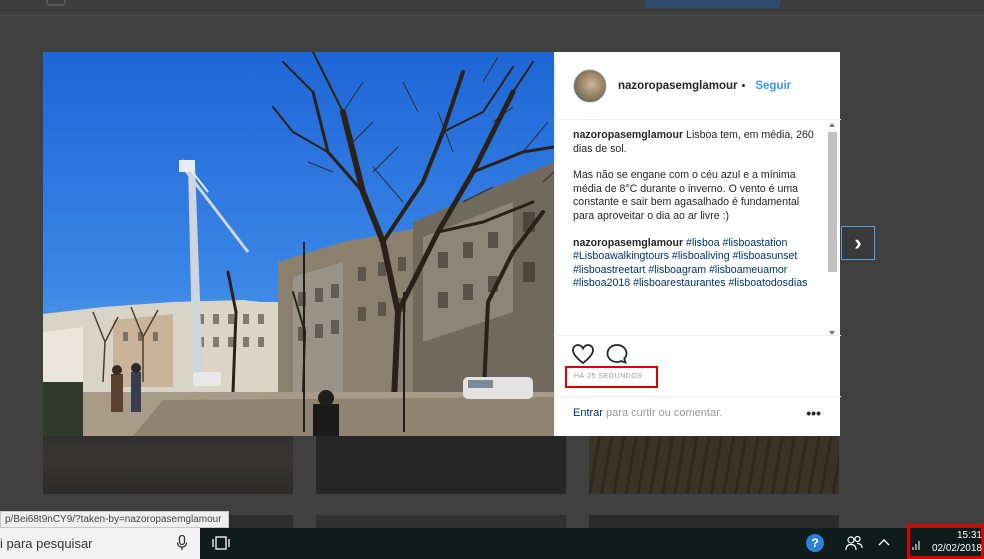 The width and height of the screenshot is (984, 559). What do you see at coordinates (953, 542) in the screenshot?
I see `system-clock: 15:31 02/02/2018` at bounding box center [953, 542].